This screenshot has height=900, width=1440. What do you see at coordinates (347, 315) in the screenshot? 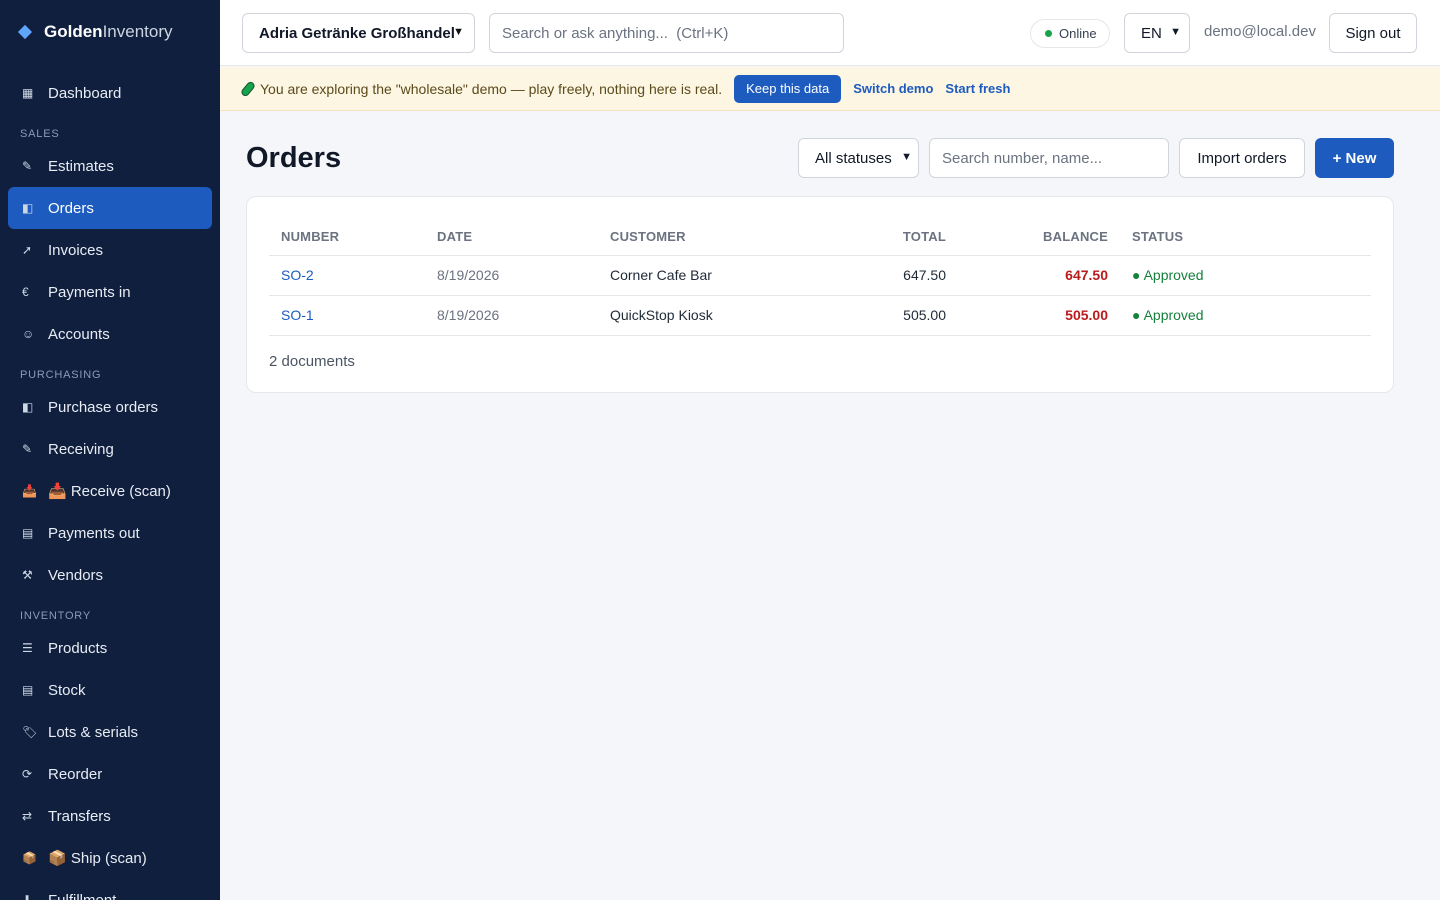
I see `order-number-link: SO-1` at bounding box center [347, 315].